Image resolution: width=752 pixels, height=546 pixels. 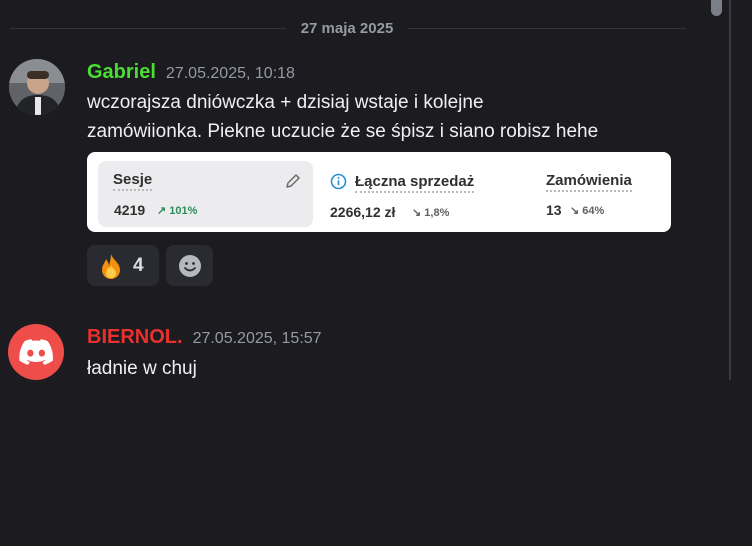 I want to click on message-timestamp: 27.05.2025, 15:57, so click(x=257, y=339).